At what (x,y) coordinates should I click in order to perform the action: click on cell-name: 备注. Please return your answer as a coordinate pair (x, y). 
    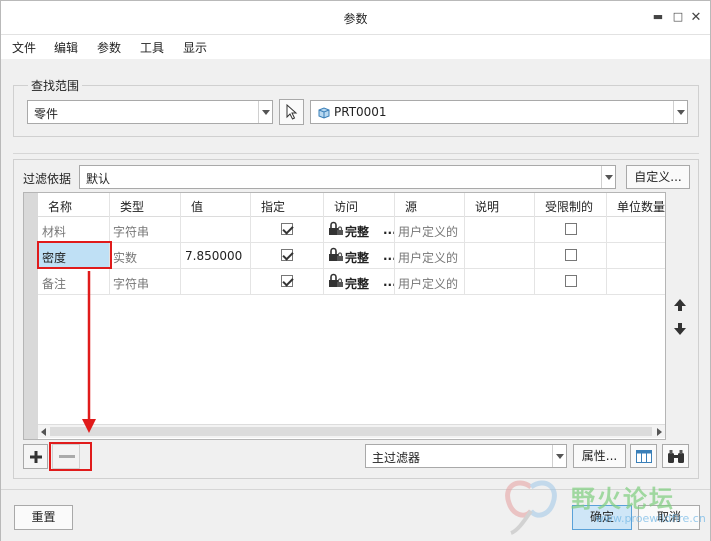
    Looking at the image, I should click on (74, 281).